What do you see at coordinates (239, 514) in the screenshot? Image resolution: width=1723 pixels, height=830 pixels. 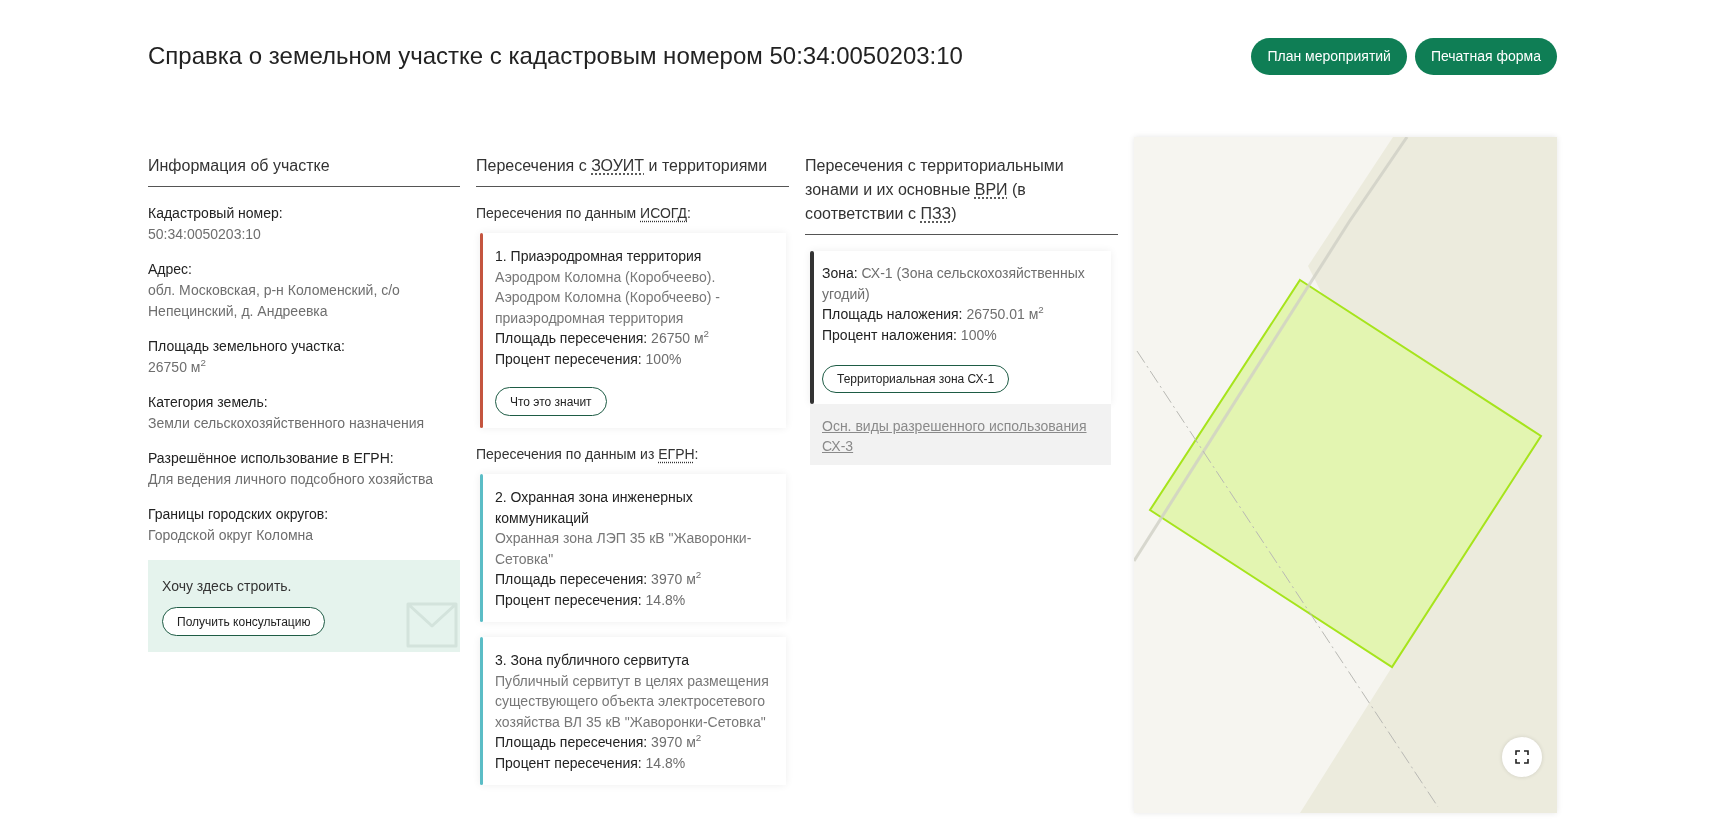 I see `field-label: Границы городских округов:` at bounding box center [239, 514].